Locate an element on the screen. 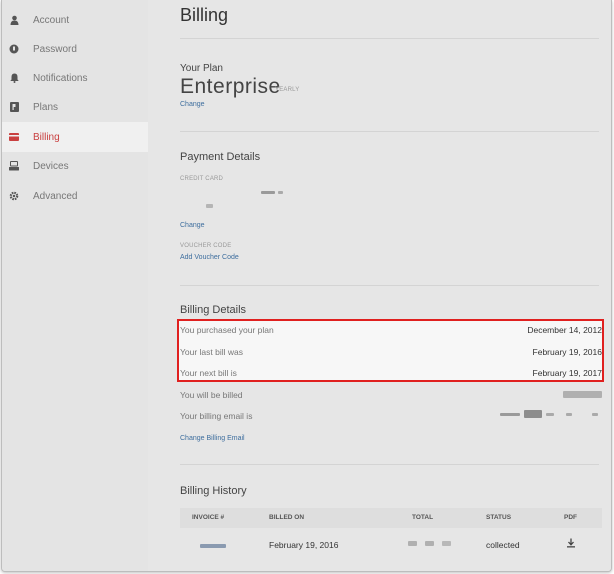 The height and width of the screenshot is (574, 614). column-header: TOTAL is located at coordinates (423, 517).